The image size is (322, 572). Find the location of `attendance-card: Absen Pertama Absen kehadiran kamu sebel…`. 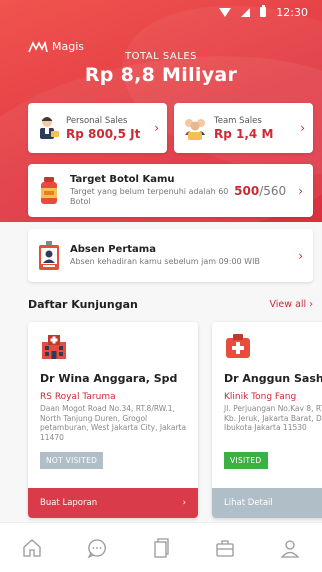

attendance-card: Absen Pertama Absen kehadiran kamu sebel… is located at coordinates (170, 255).